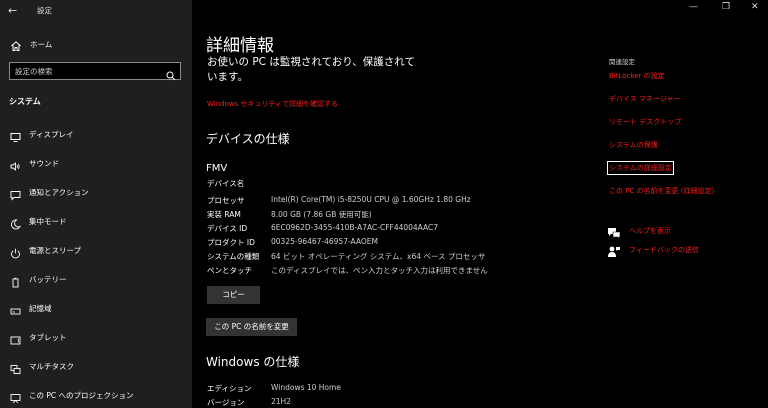 The width and height of the screenshot is (768, 408). What do you see at coordinates (226, 200) in the screenshot?
I see `spec-key: プロセッサ` at bounding box center [226, 200].